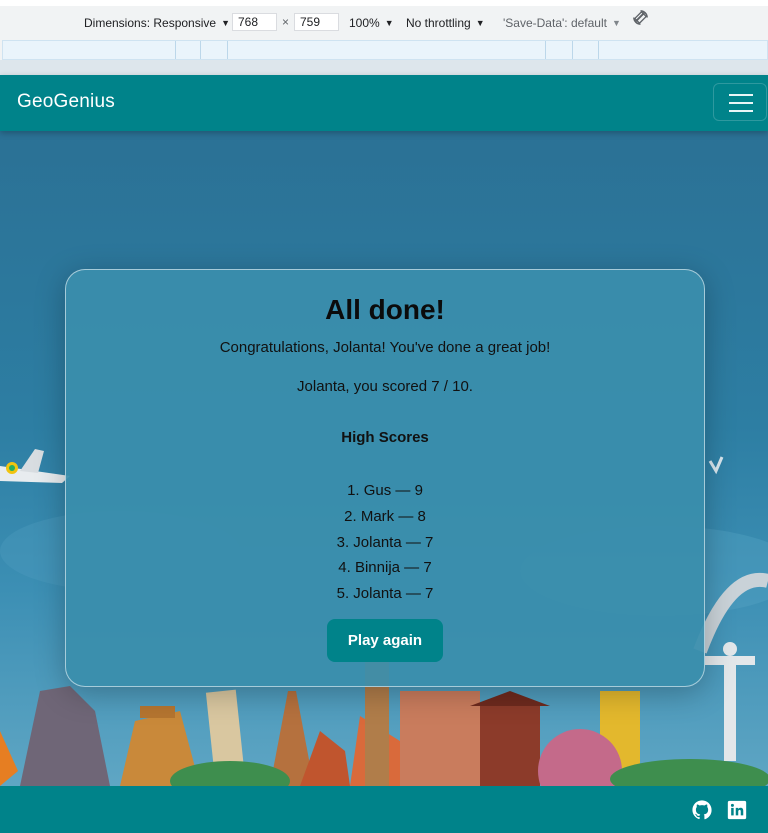  Describe the element at coordinates (66, 102) in the screenshot. I see `brand-logo: GeoGenius` at that location.